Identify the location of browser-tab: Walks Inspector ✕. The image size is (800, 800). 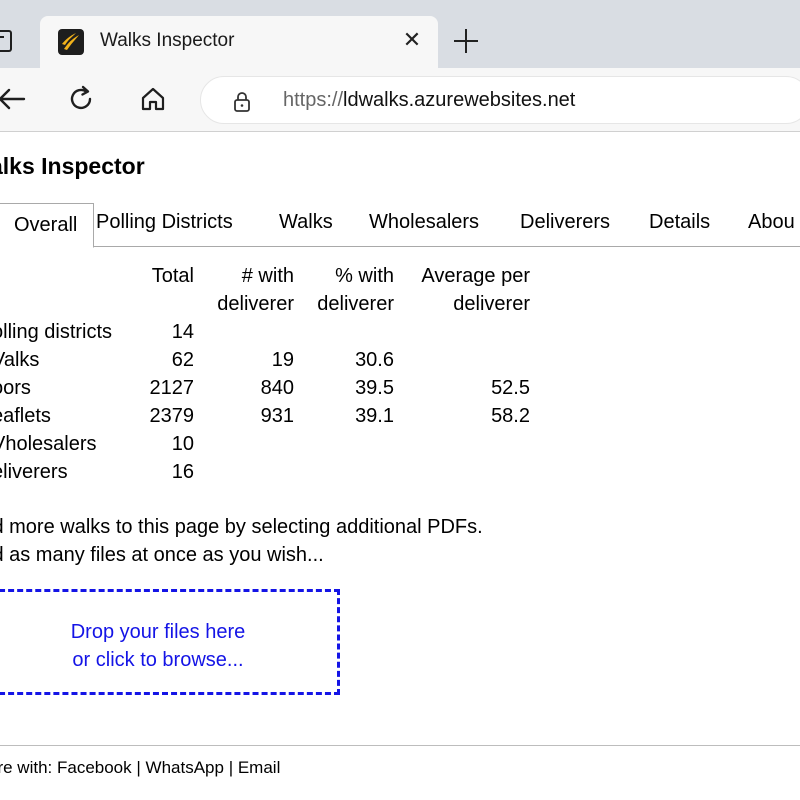
(239, 42).